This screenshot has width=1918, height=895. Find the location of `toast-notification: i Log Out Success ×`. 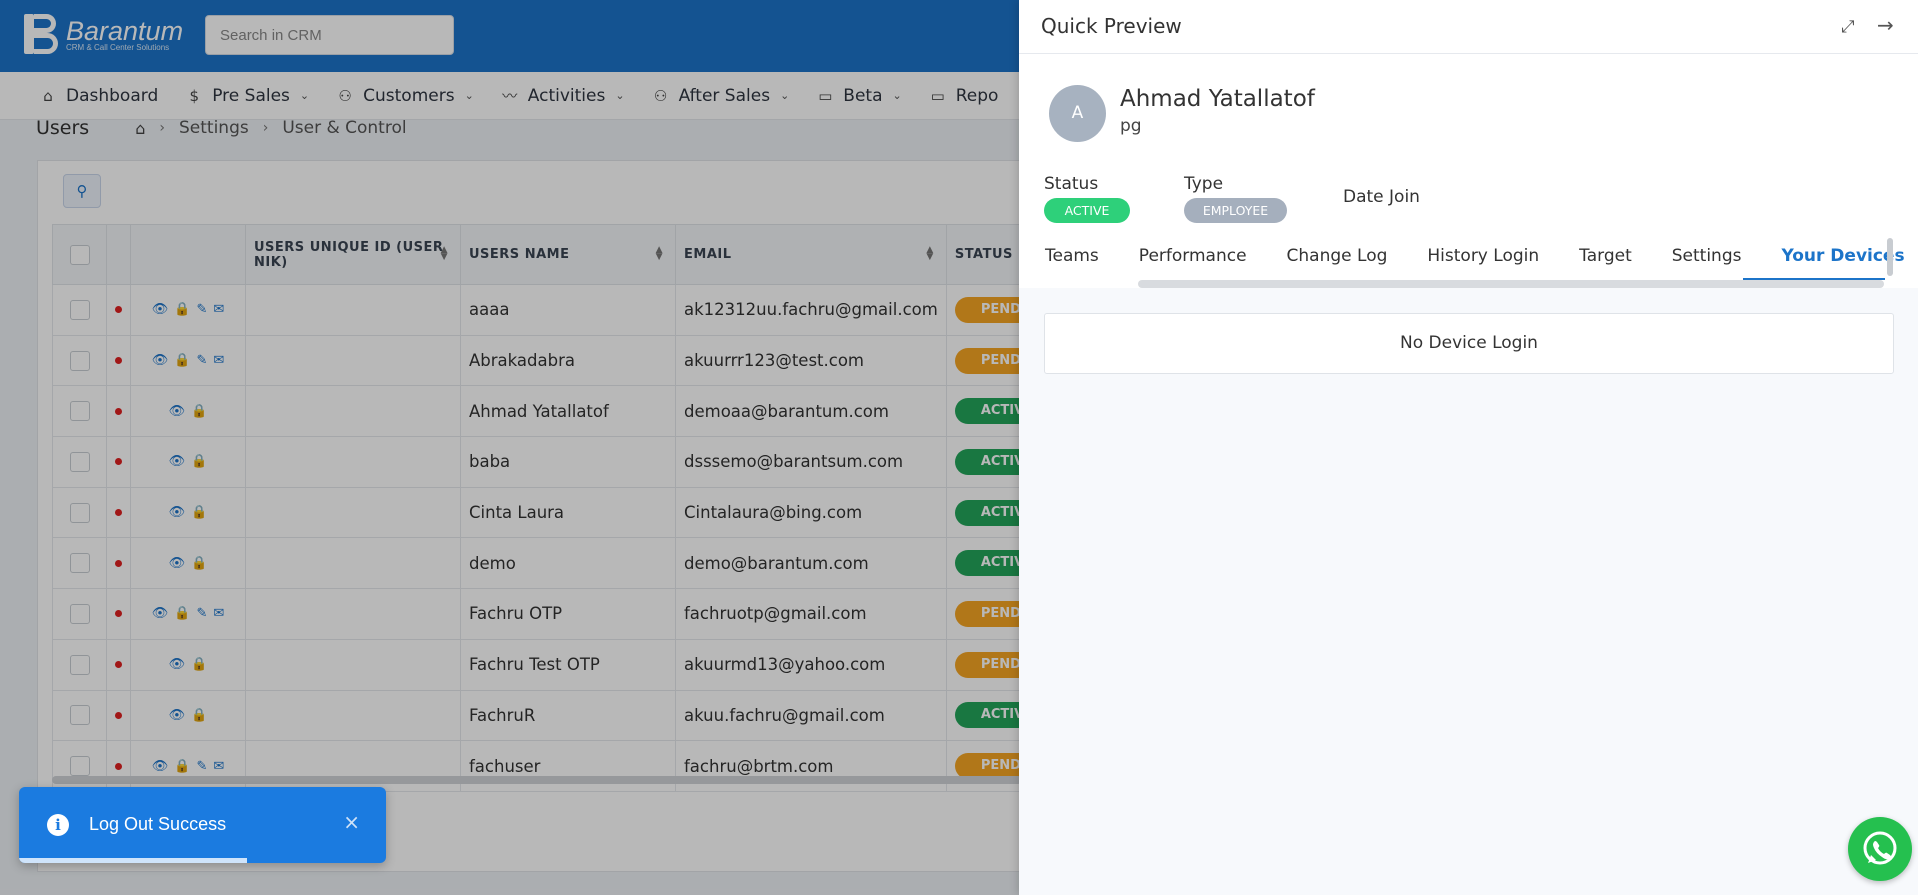

toast-notification: i Log Out Success × is located at coordinates (202, 825).